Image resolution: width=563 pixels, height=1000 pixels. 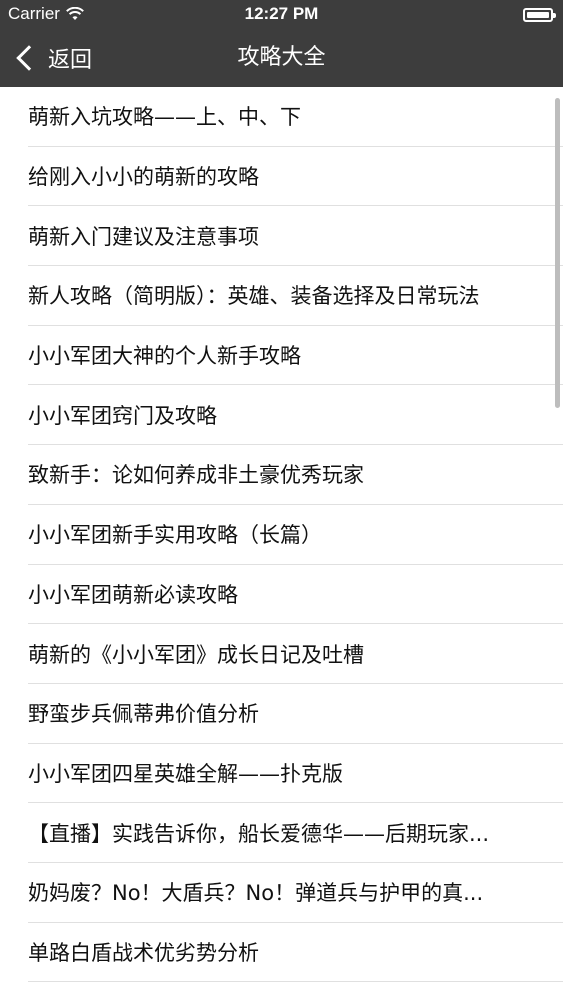 What do you see at coordinates (557, 253) in the screenshot?
I see `scrollbar` at bounding box center [557, 253].